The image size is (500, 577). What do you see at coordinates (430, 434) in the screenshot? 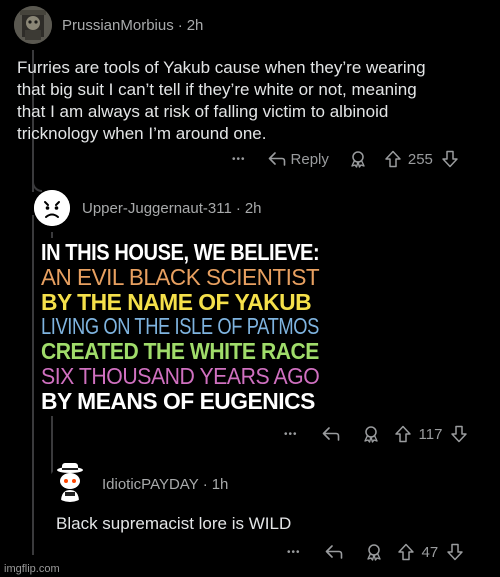
I see `vote-count: 117` at bounding box center [430, 434].